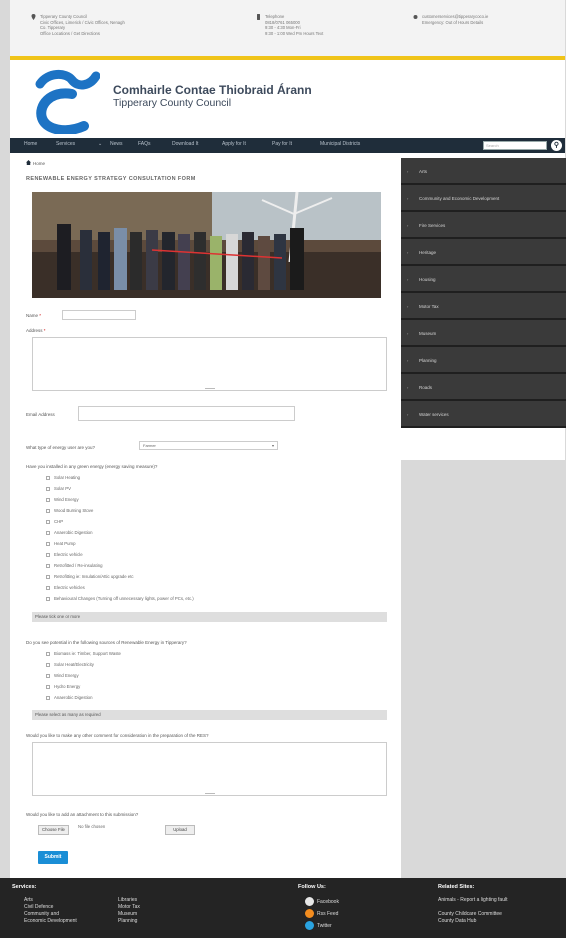 The image size is (566, 938). I want to click on follow-link: Rss Feed, so click(327, 914).